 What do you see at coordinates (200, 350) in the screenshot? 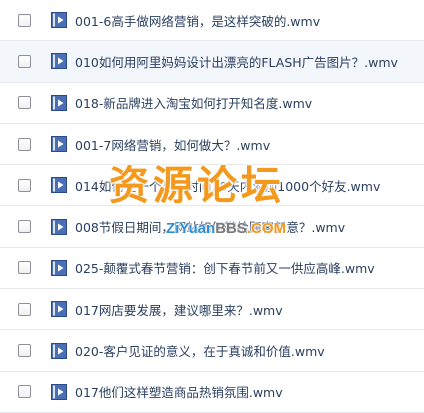
I see `file-name: 020-客户见证的意义，在于真诚和价值.wmv` at bounding box center [200, 350].